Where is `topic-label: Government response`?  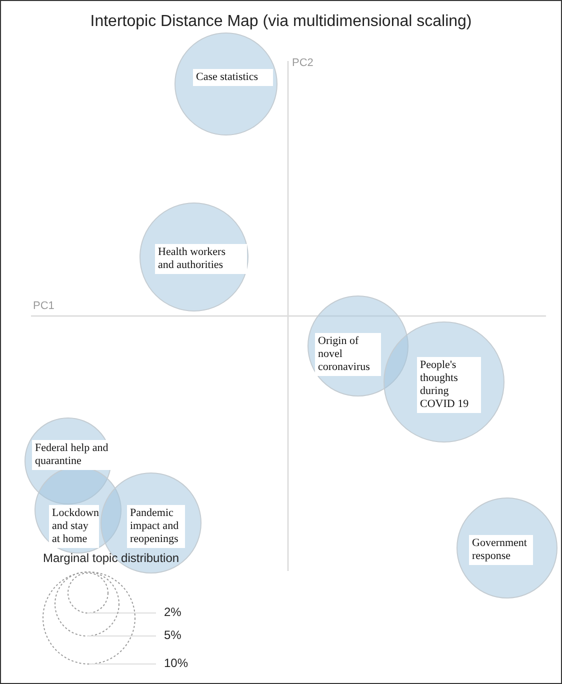
topic-label: Government response is located at coordinates (501, 550).